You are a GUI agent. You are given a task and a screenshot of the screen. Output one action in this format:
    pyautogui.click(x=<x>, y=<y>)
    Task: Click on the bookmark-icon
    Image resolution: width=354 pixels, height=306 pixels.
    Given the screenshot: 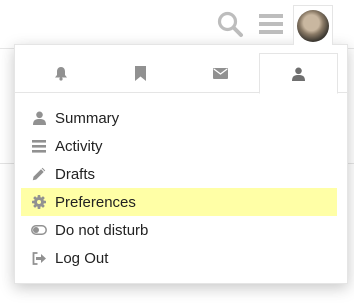 What is the action you would take?
    pyautogui.click(x=140, y=73)
    